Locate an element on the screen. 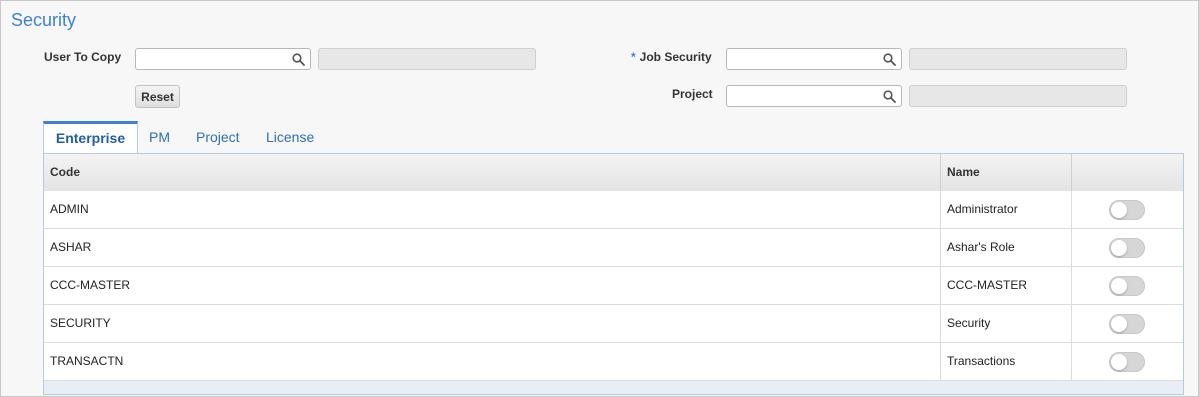  table-row: SECURITY Security is located at coordinates (613, 324).